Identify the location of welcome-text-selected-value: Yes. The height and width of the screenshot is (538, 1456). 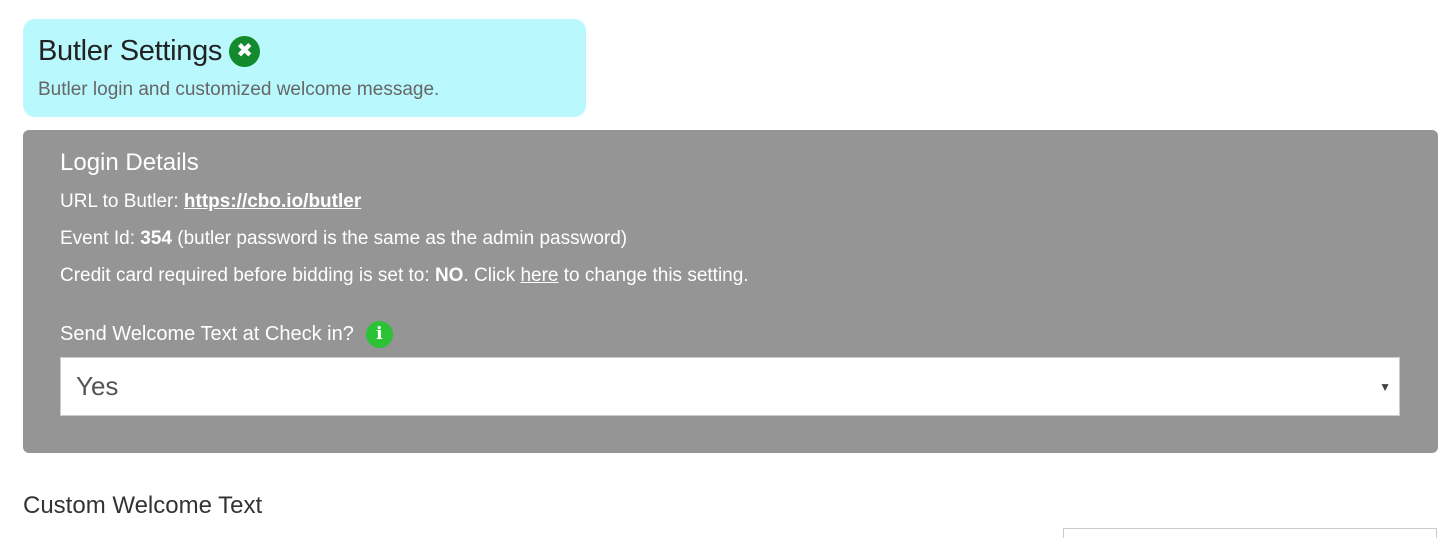
(97, 386).